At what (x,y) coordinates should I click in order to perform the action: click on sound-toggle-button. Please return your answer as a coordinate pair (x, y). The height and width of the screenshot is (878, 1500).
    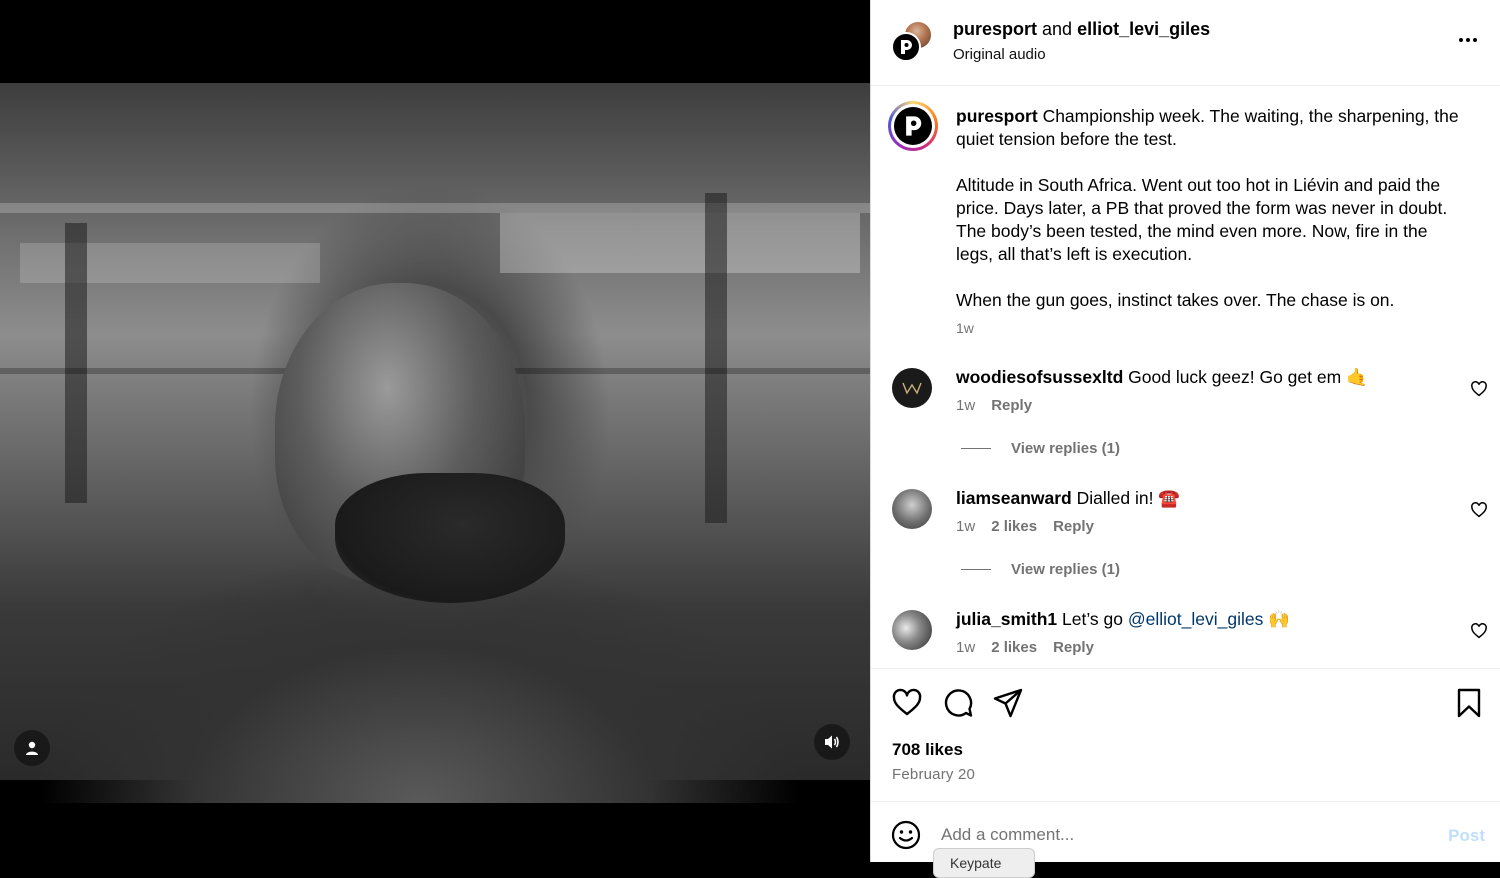
    Looking at the image, I should click on (832, 742).